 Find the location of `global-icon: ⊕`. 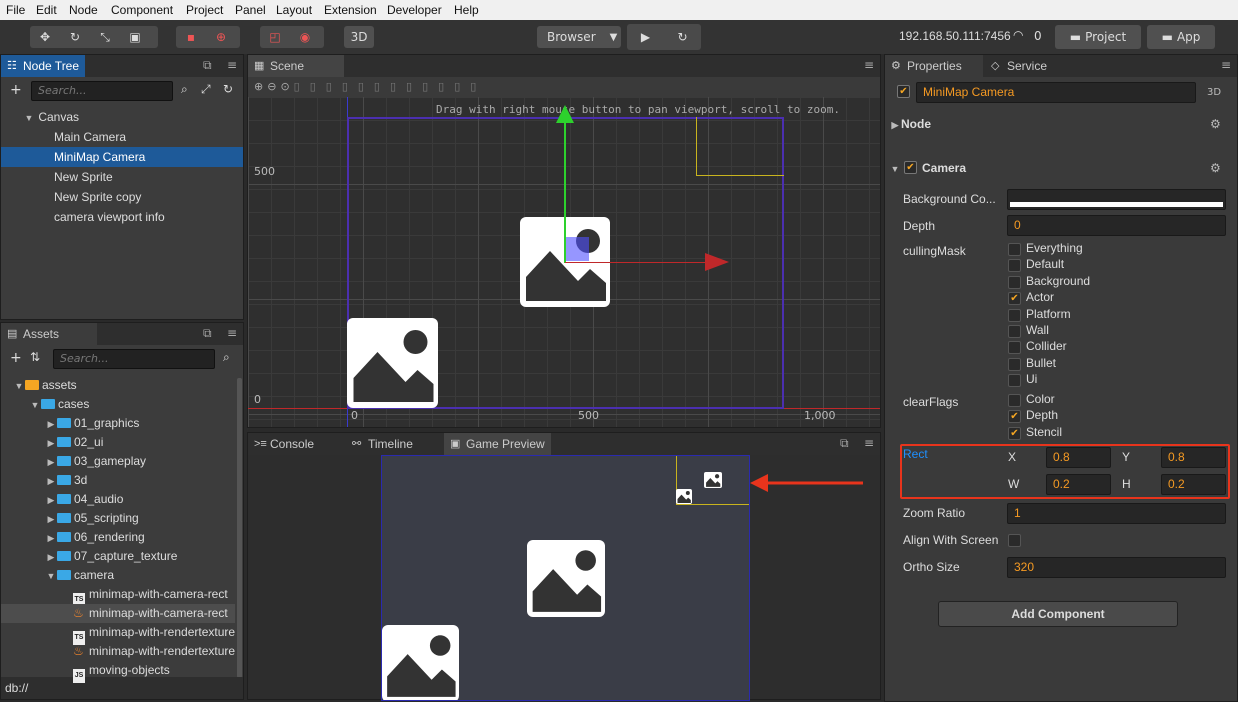

global-icon: ⊕ is located at coordinates (221, 37).